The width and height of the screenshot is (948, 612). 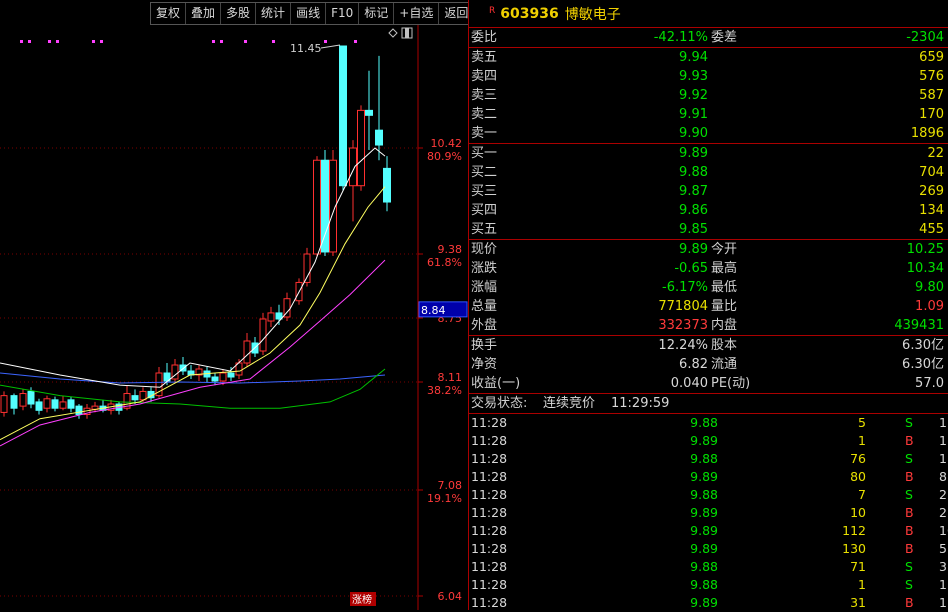 I want to click on sell-label: 卖五, so click(x=484, y=57).